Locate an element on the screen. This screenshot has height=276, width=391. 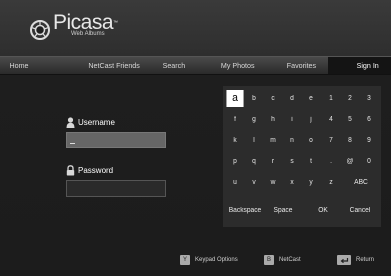
picasa-logo: Picasa™ Web Albums is located at coordinates (74, 32).